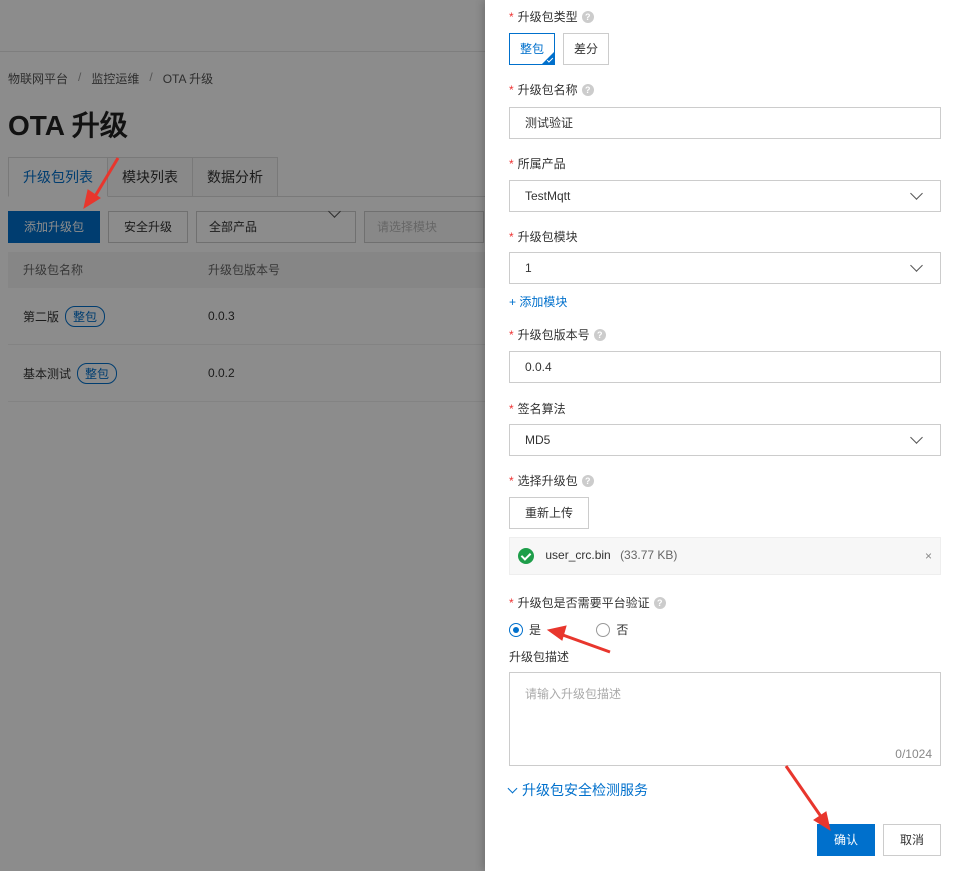 The image size is (963, 871). I want to click on field-label: * 升级包模块, so click(725, 236).